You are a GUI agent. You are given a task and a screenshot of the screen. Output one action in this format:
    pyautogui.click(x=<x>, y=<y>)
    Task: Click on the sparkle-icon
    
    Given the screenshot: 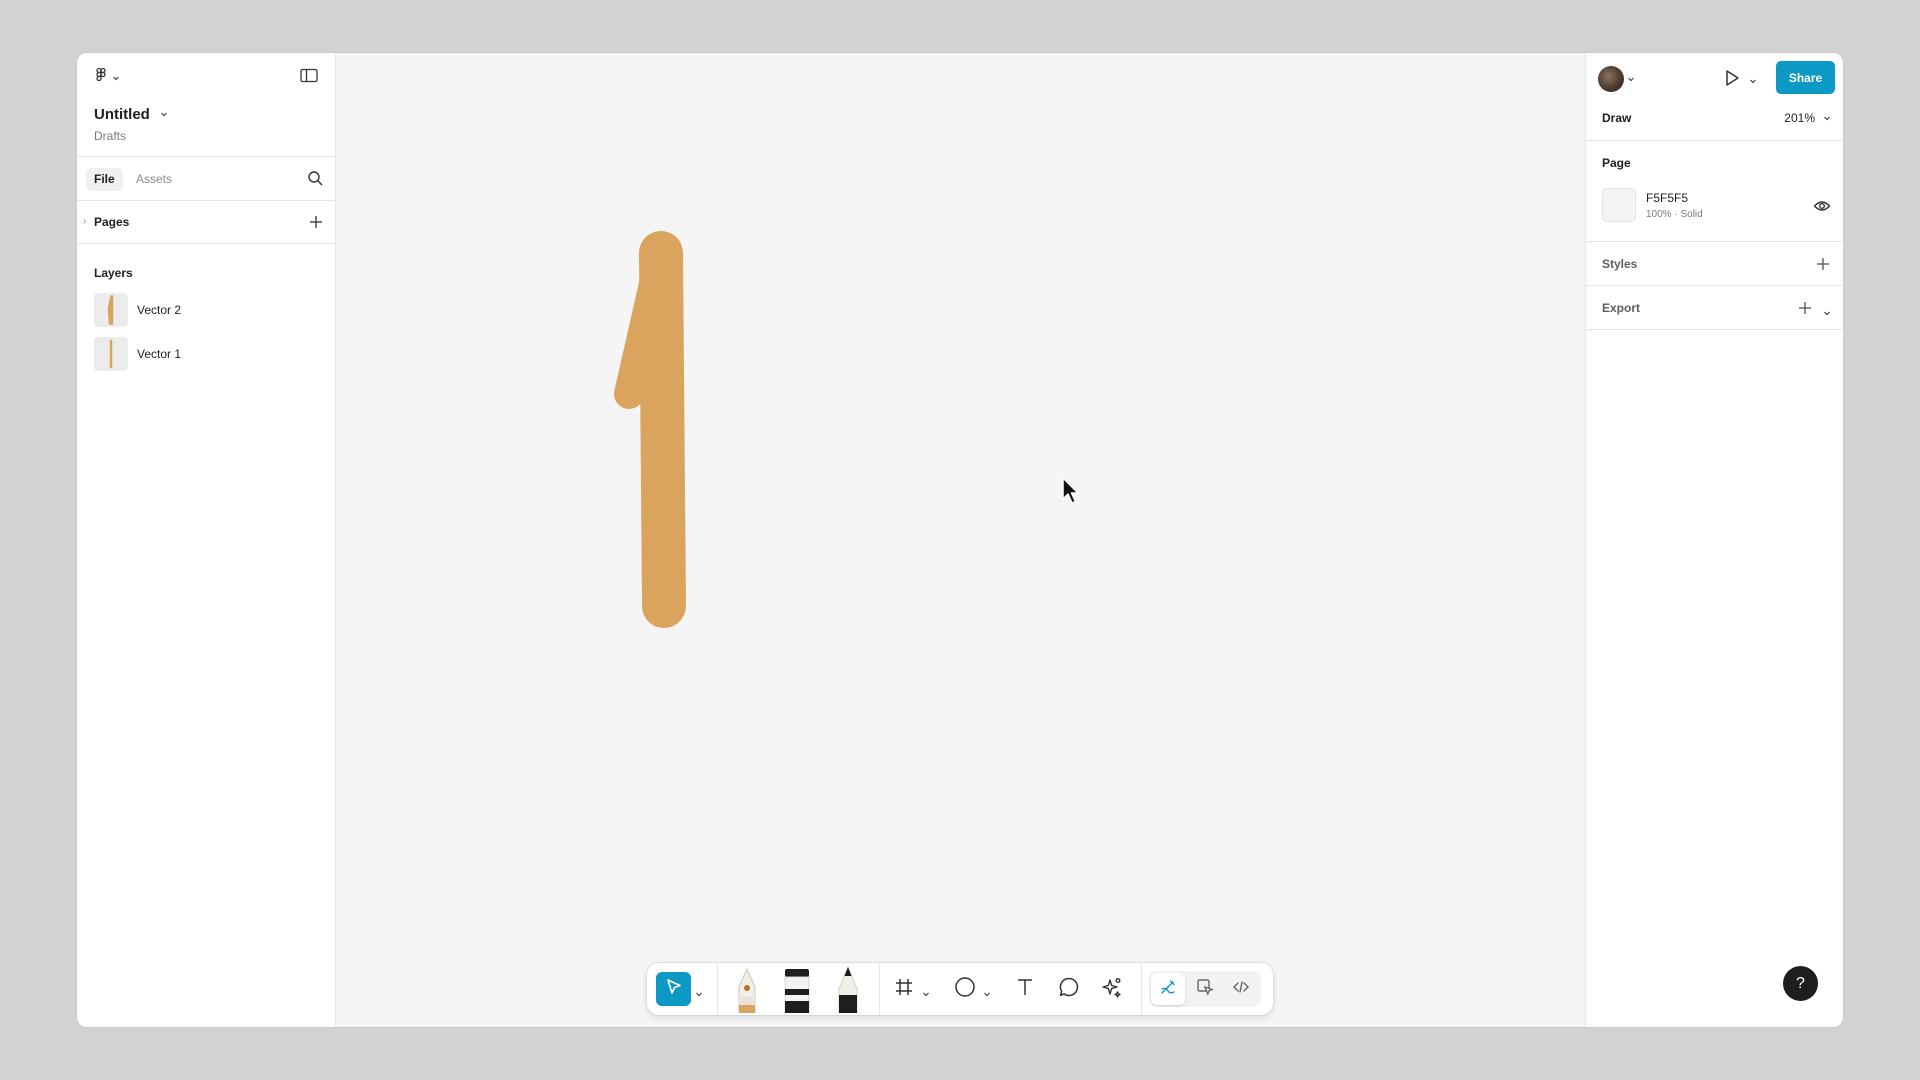 What is the action you would take?
    pyautogui.click(x=1112, y=989)
    